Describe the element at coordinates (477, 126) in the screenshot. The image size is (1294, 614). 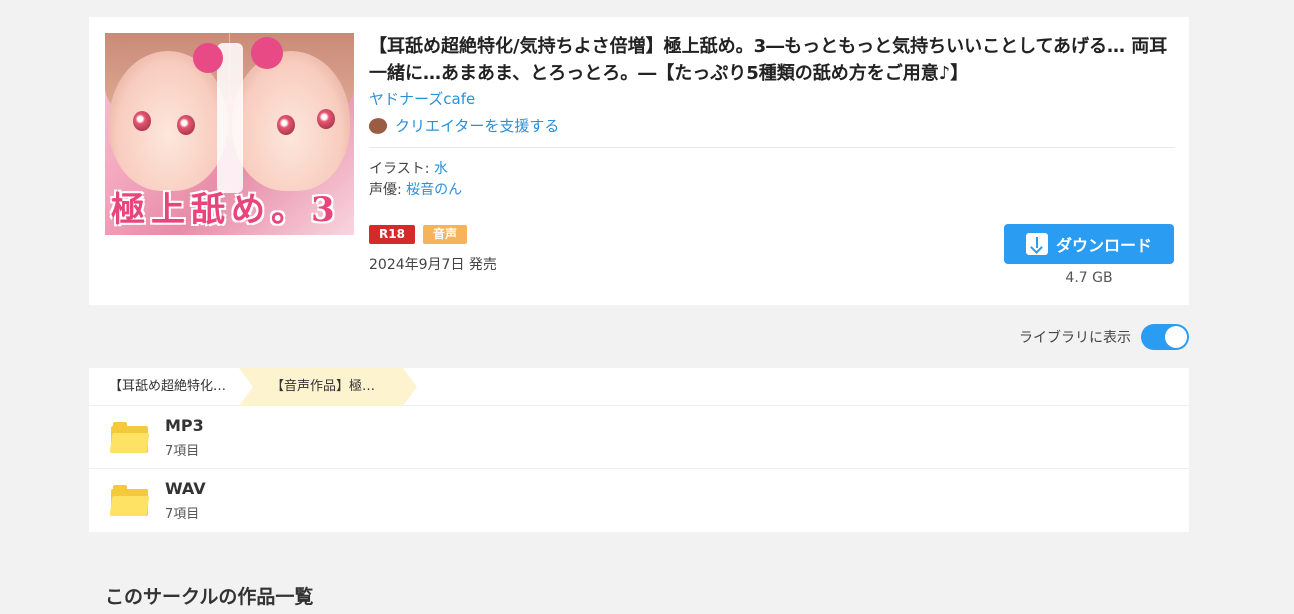
I see `support-creator-label: クリエイターを支援する` at that location.